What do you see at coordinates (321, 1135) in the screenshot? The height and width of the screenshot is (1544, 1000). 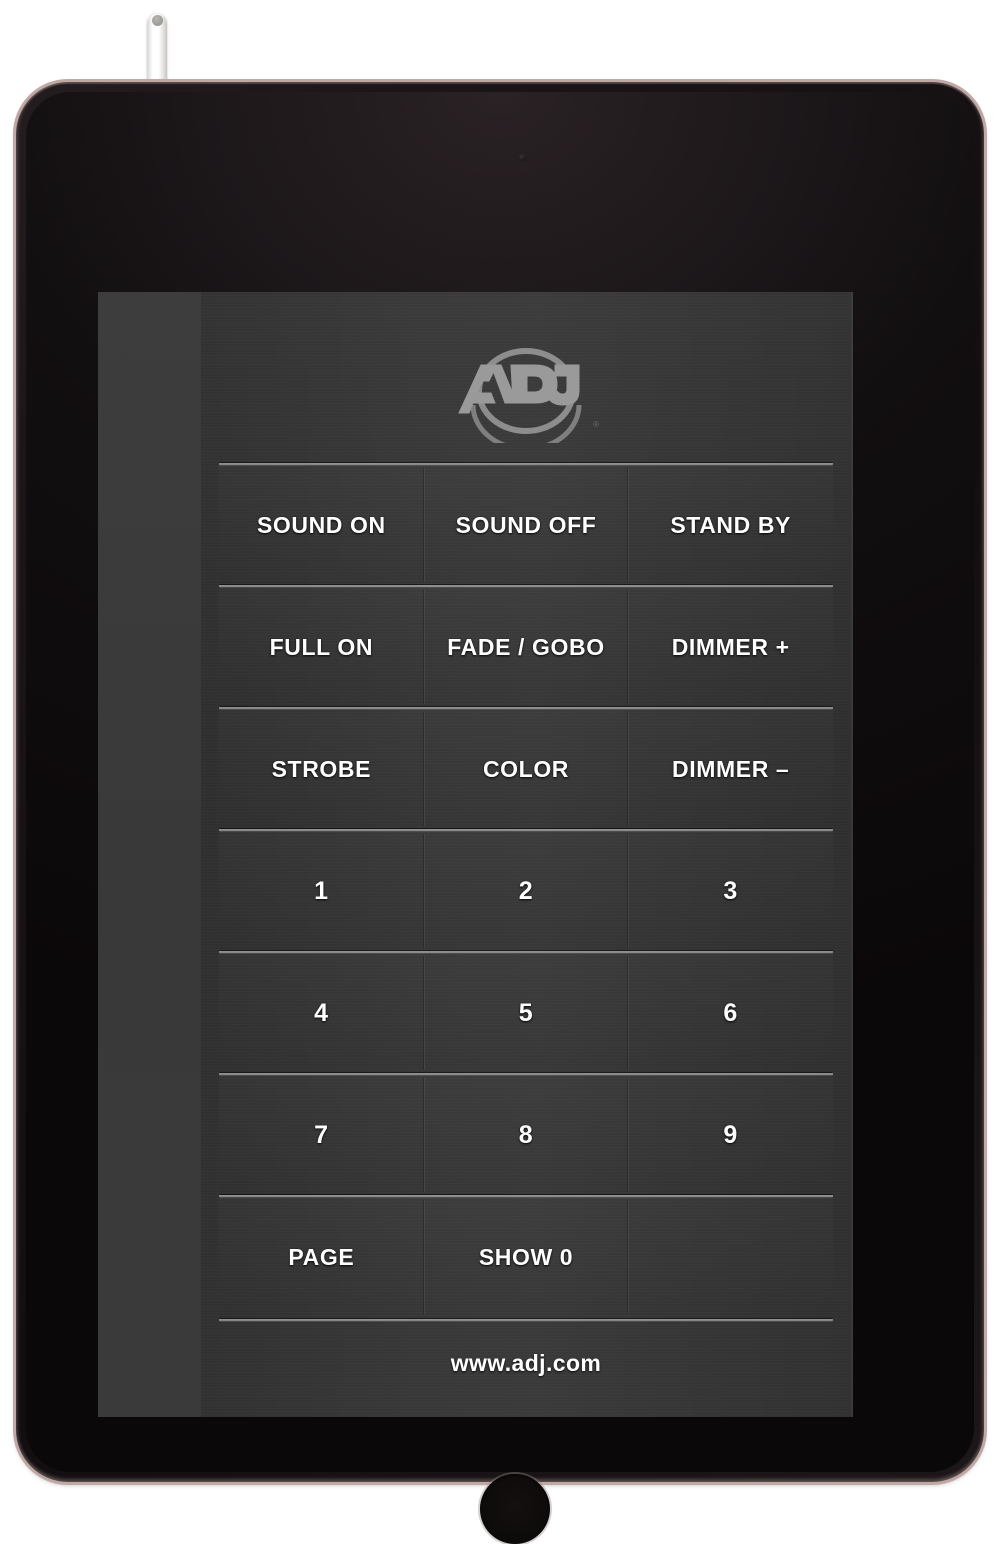 I see `button-7: 7` at bounding box center [321, 1135].